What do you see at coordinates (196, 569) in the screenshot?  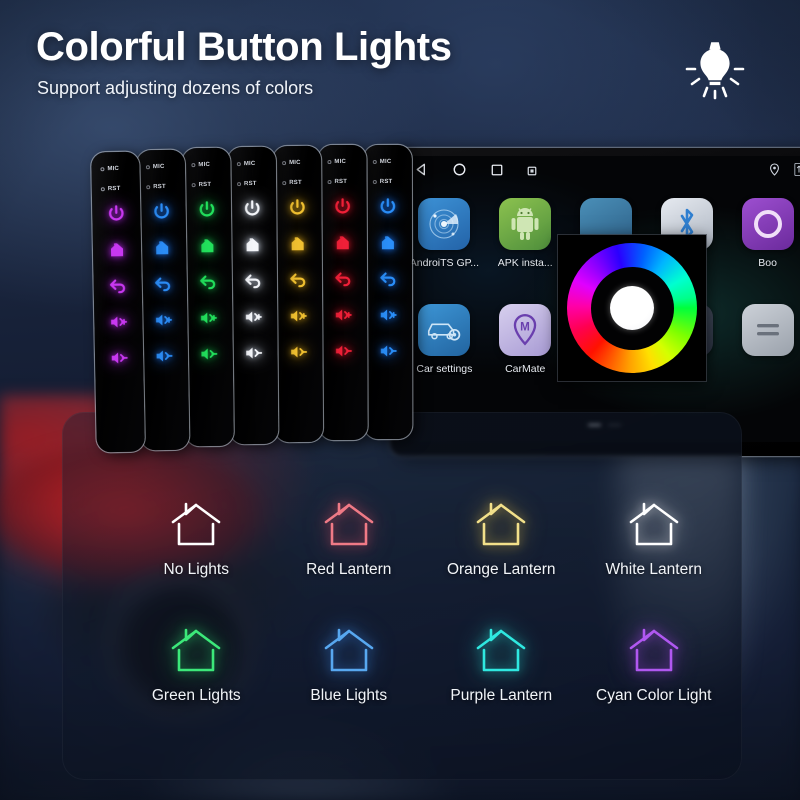 I see `legend-label: No Lights` at bounding box center [196, 569].